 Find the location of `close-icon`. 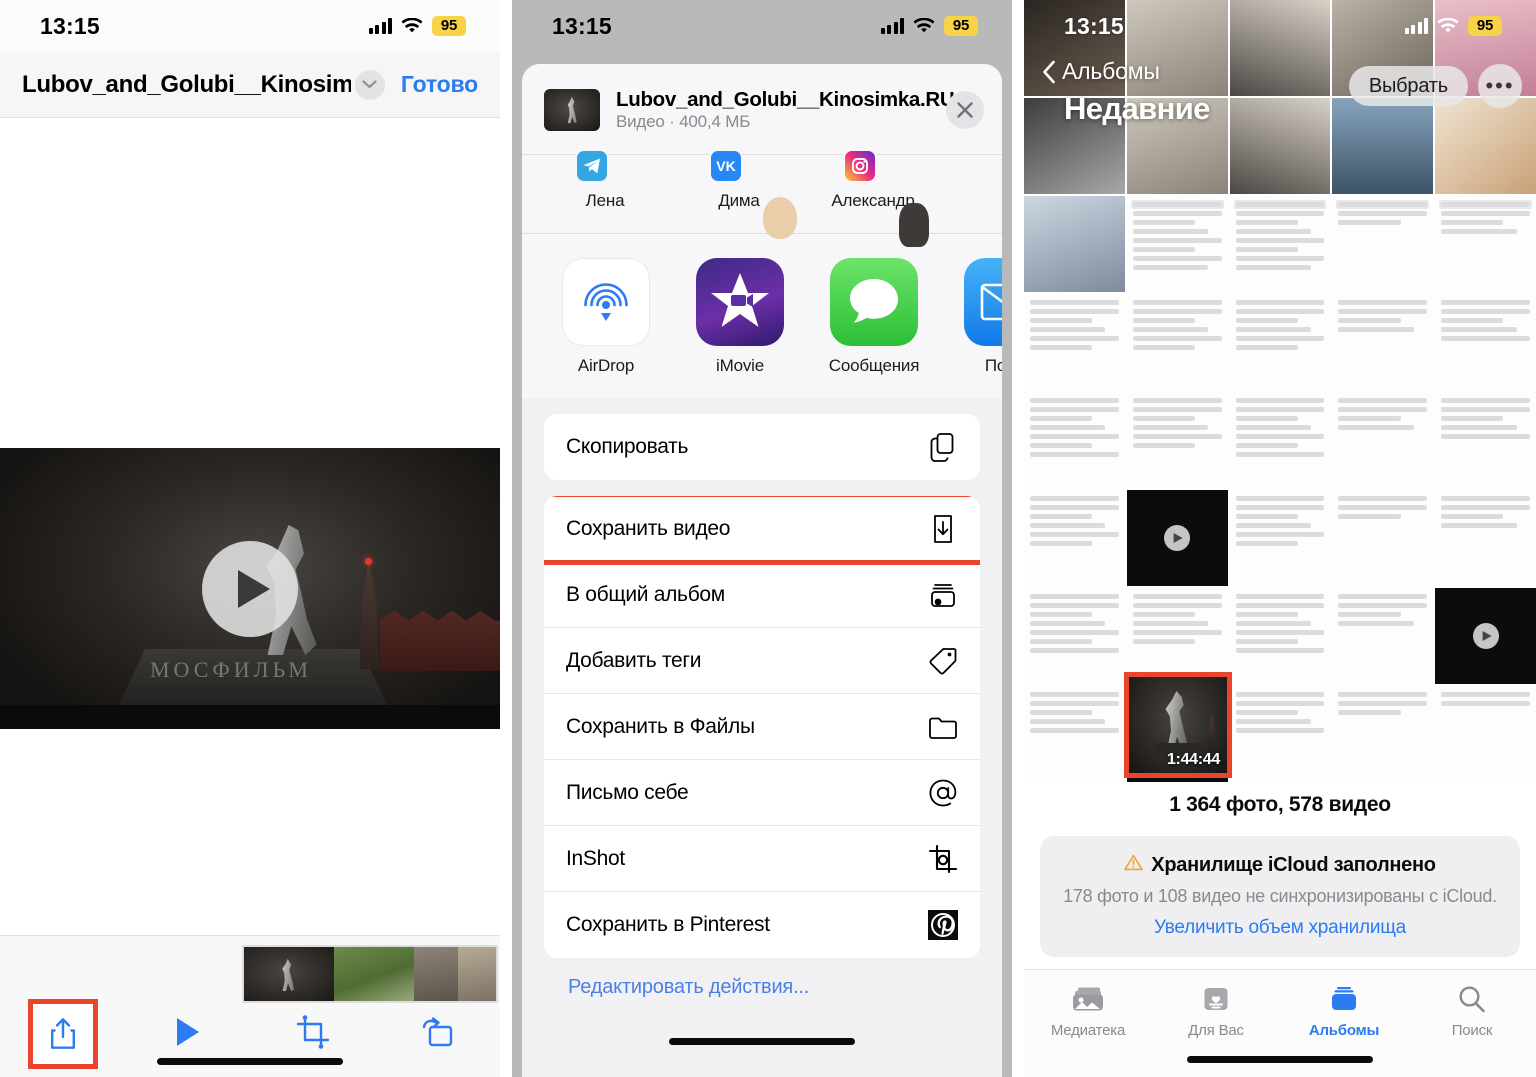

close-icon is located at coordinates (965, 110).